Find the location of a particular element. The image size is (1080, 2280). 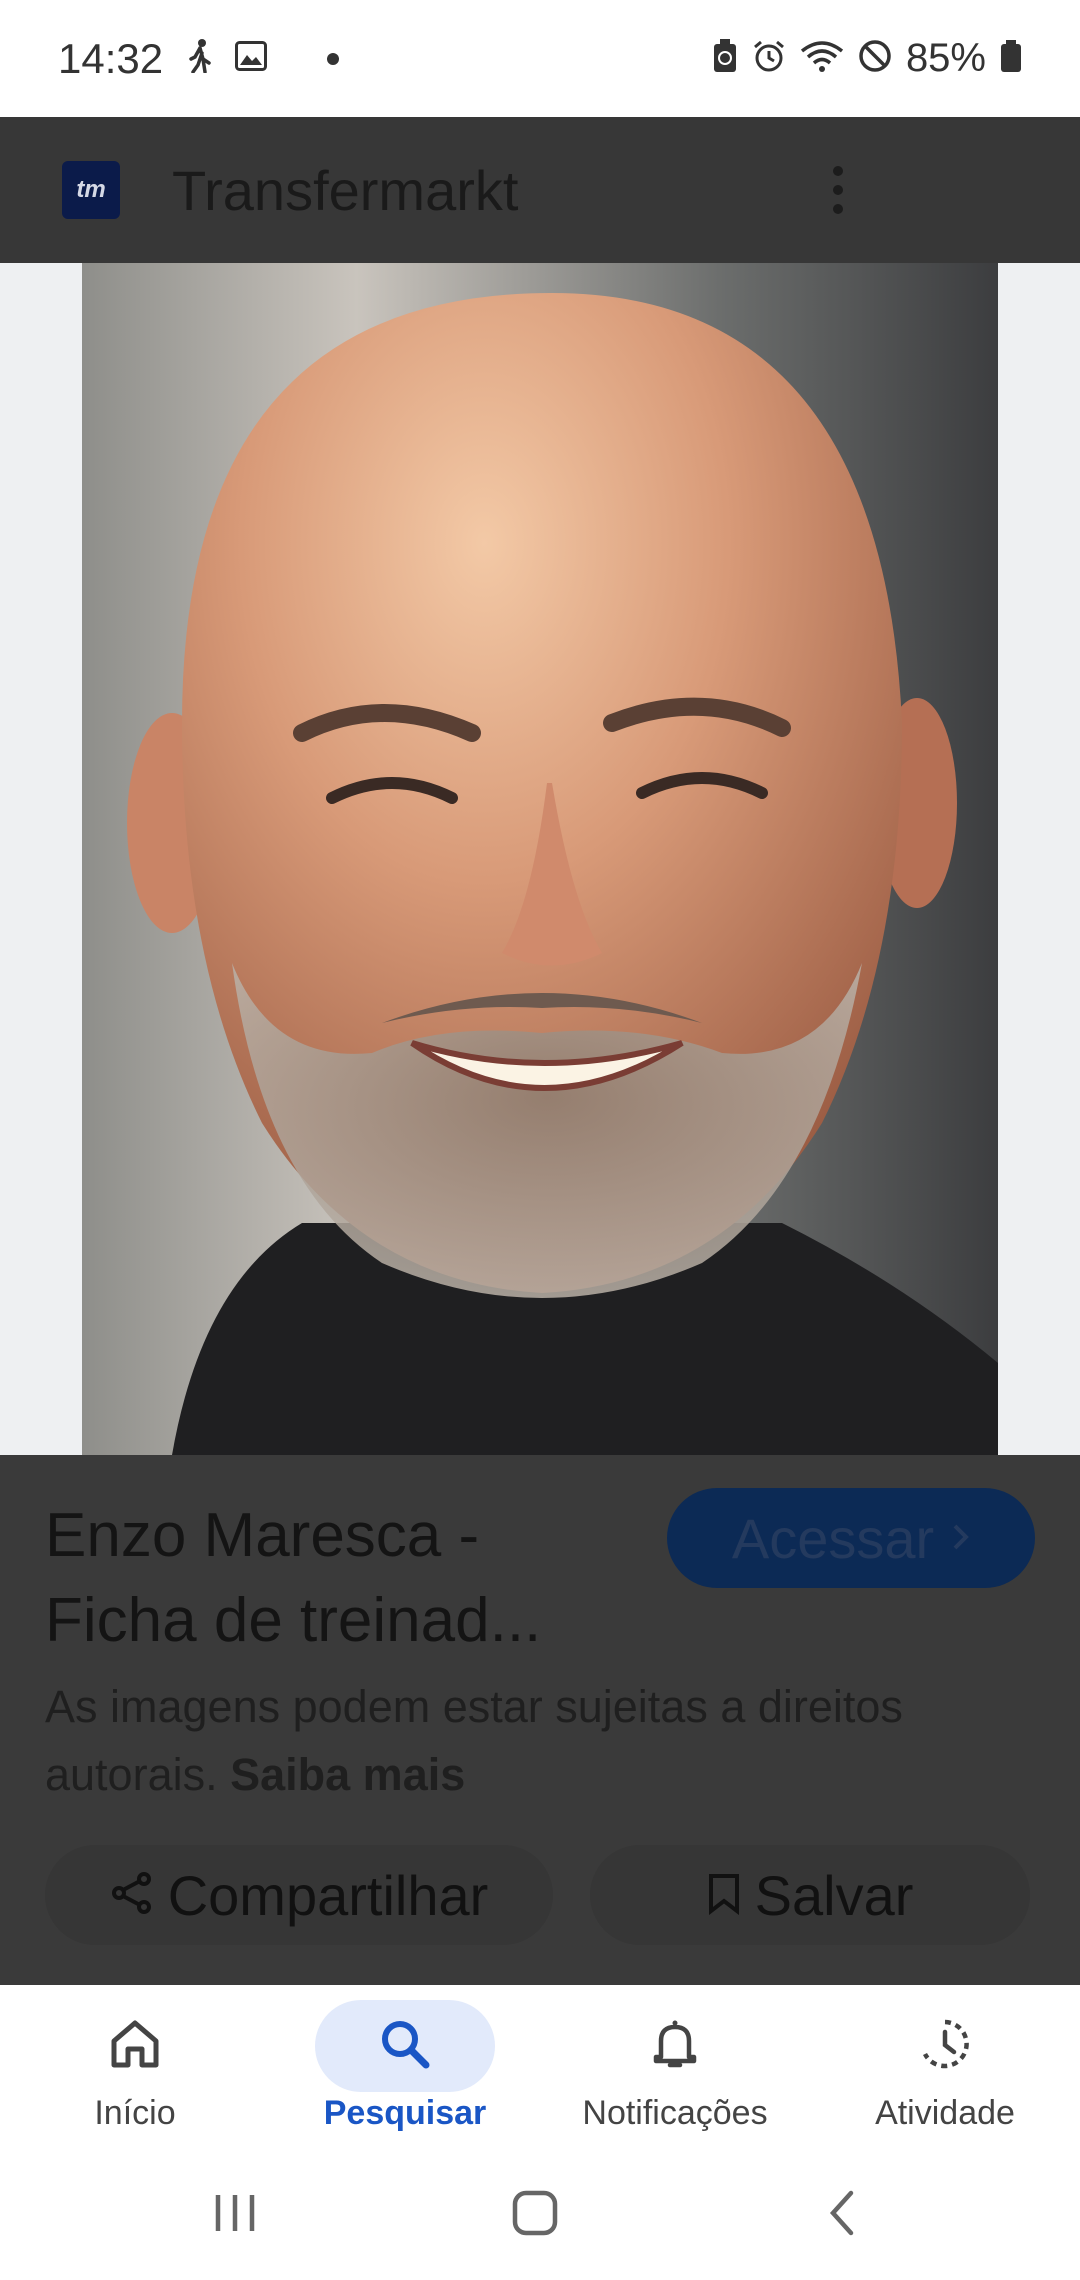

recent-apps-button is located at coordinates (235, 2215).